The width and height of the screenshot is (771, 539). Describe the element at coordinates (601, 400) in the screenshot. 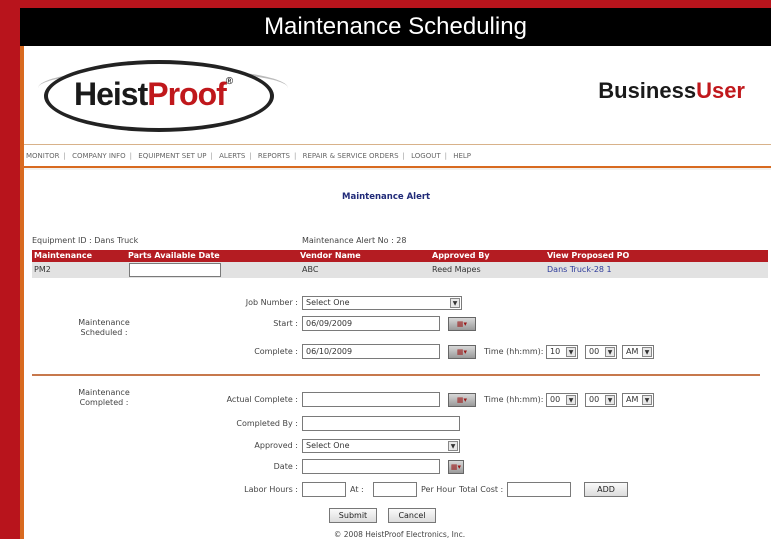

I see `completed-minute-select: 00 ▼` at that location.